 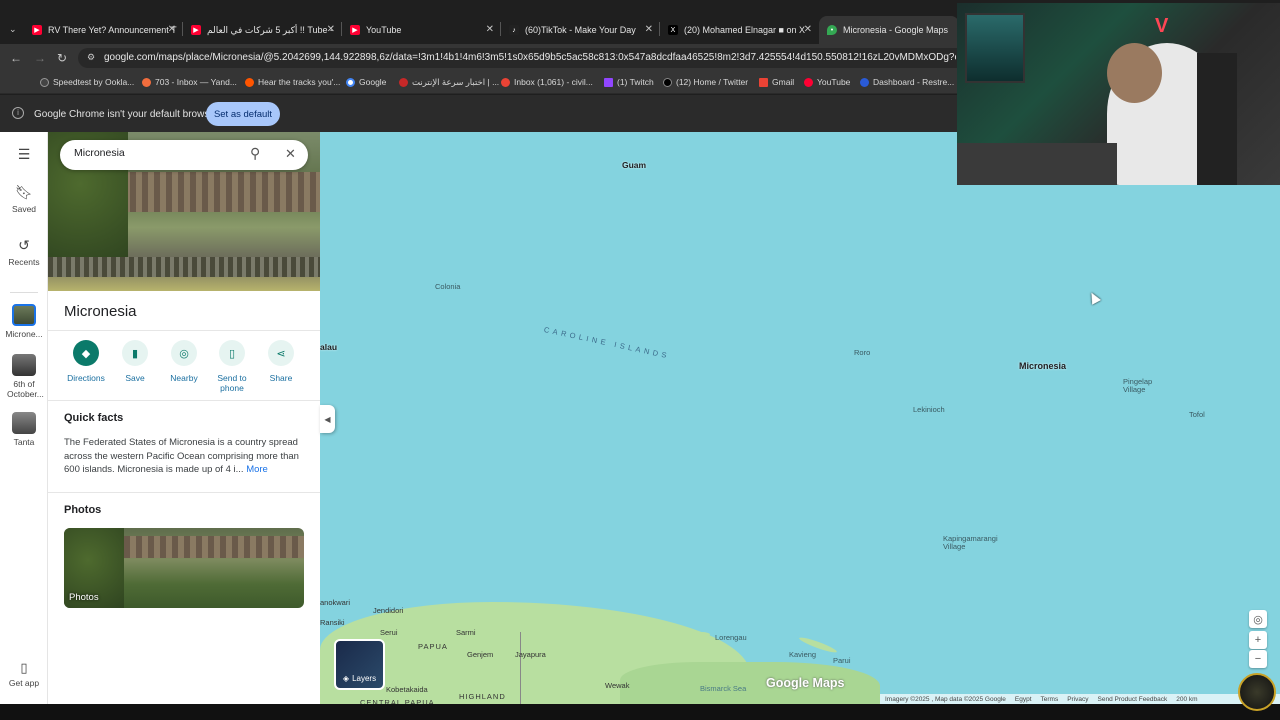 What do you see at coordinates (335, 602) in the screenshot?
I see `map-label-manokwari: anokwari` at bounding box center [335, 602].